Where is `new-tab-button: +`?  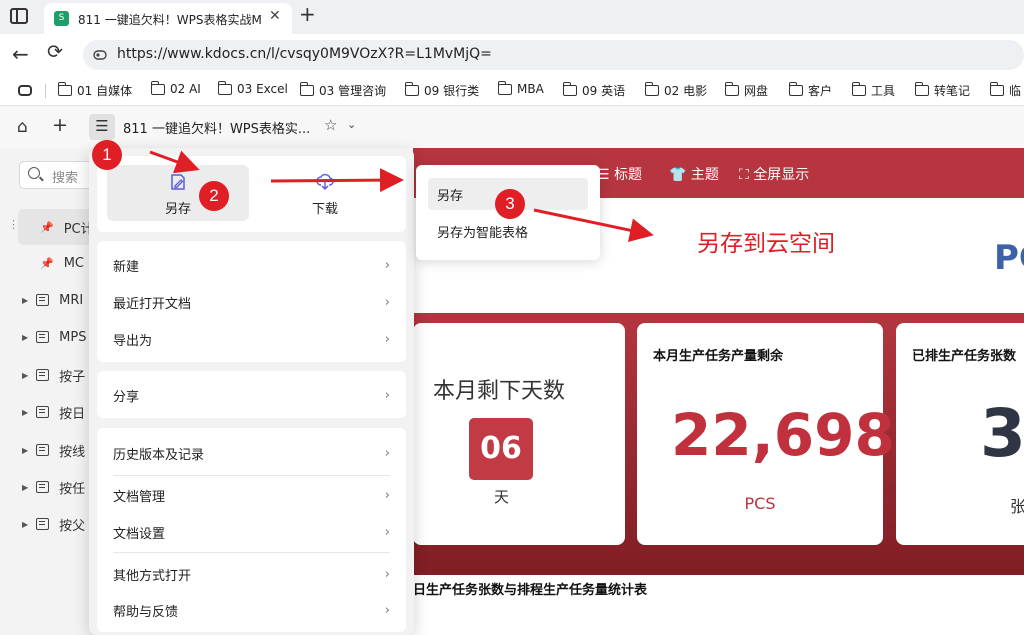 new-tab-button: + is located at coordinates (307, 14).